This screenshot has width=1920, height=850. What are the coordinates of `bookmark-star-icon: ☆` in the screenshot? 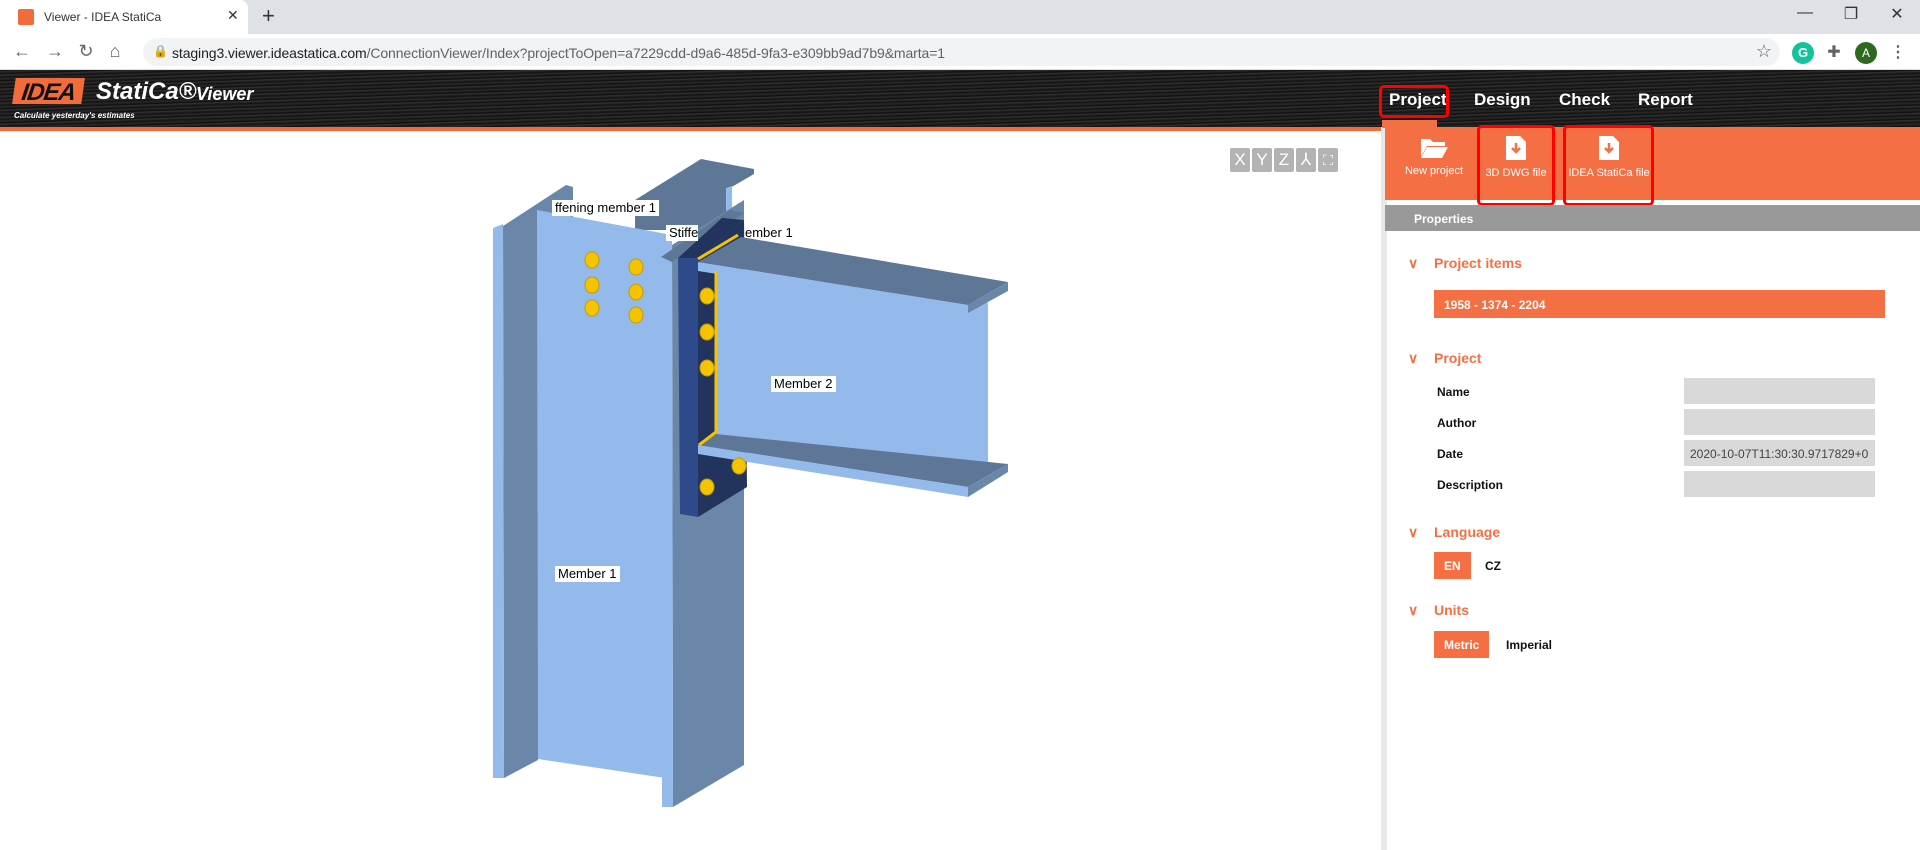 It's located at (1764, 51).